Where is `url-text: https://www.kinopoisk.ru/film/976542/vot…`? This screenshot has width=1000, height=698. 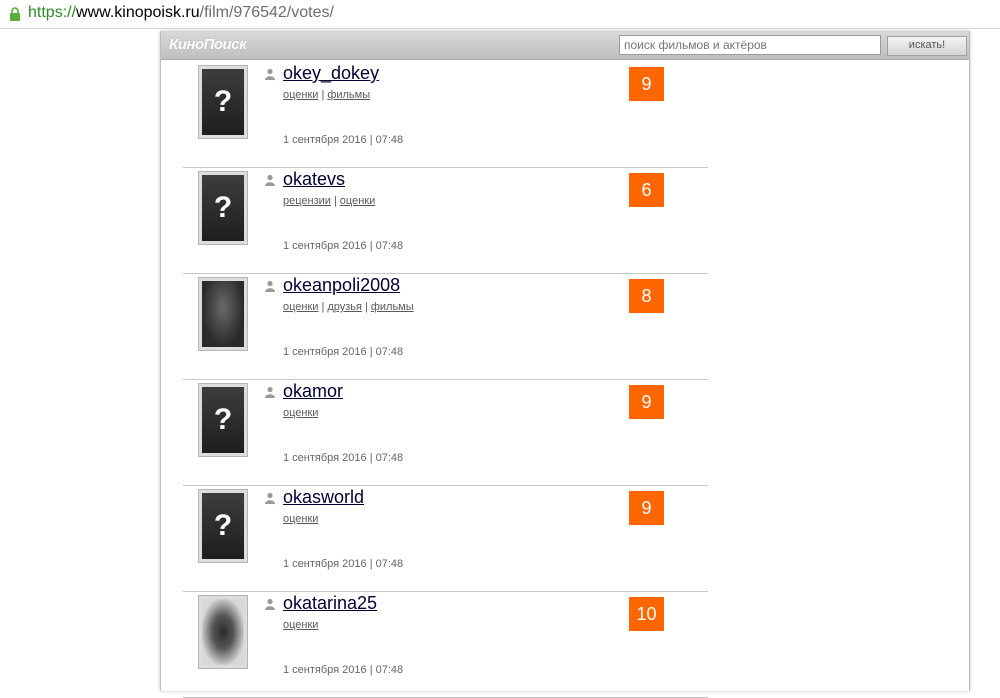 url-text: https://www.kinopoisk.ru/film/976542/vot… is located at coordinates (181, 13).